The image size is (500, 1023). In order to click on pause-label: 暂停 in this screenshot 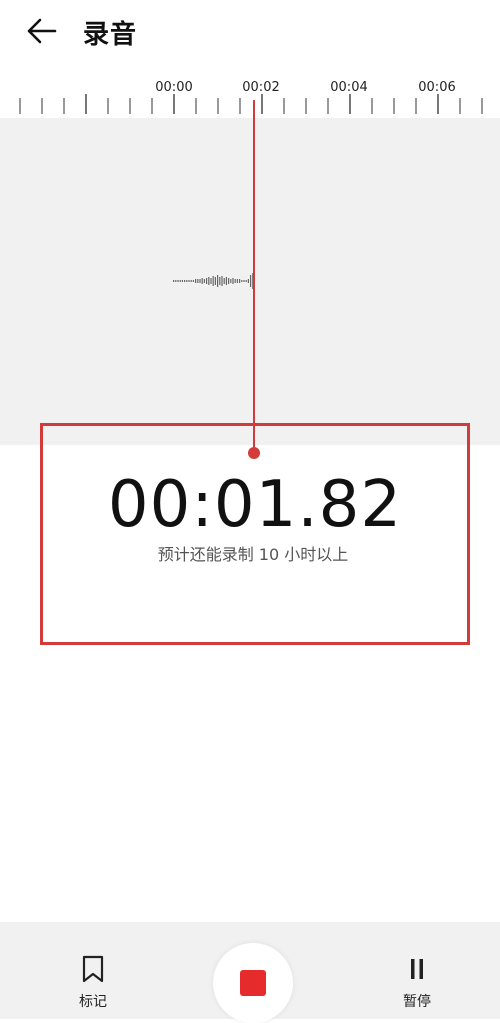, I will do `click(417, 1002)`.